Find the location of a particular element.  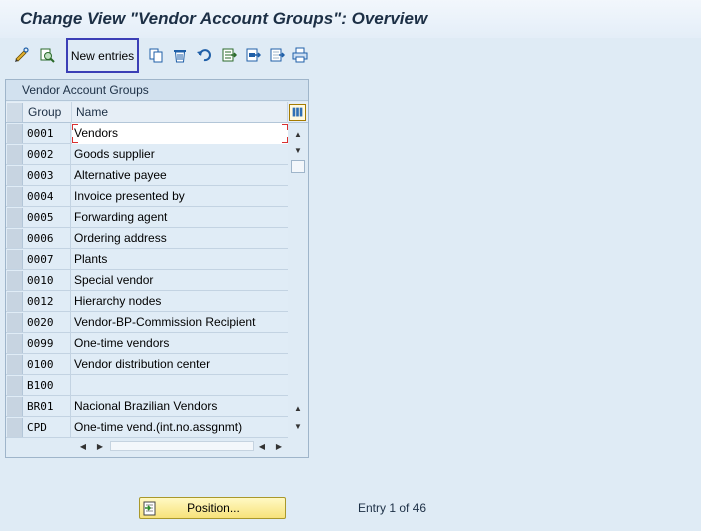

table-row: 0006 Ordering address is located at coordinates (147, 238).